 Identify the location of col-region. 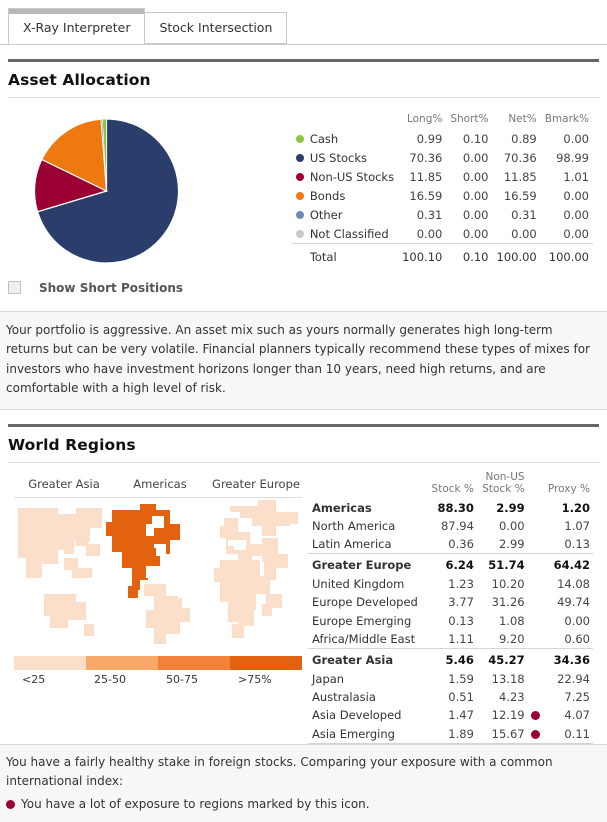
(367, 484).